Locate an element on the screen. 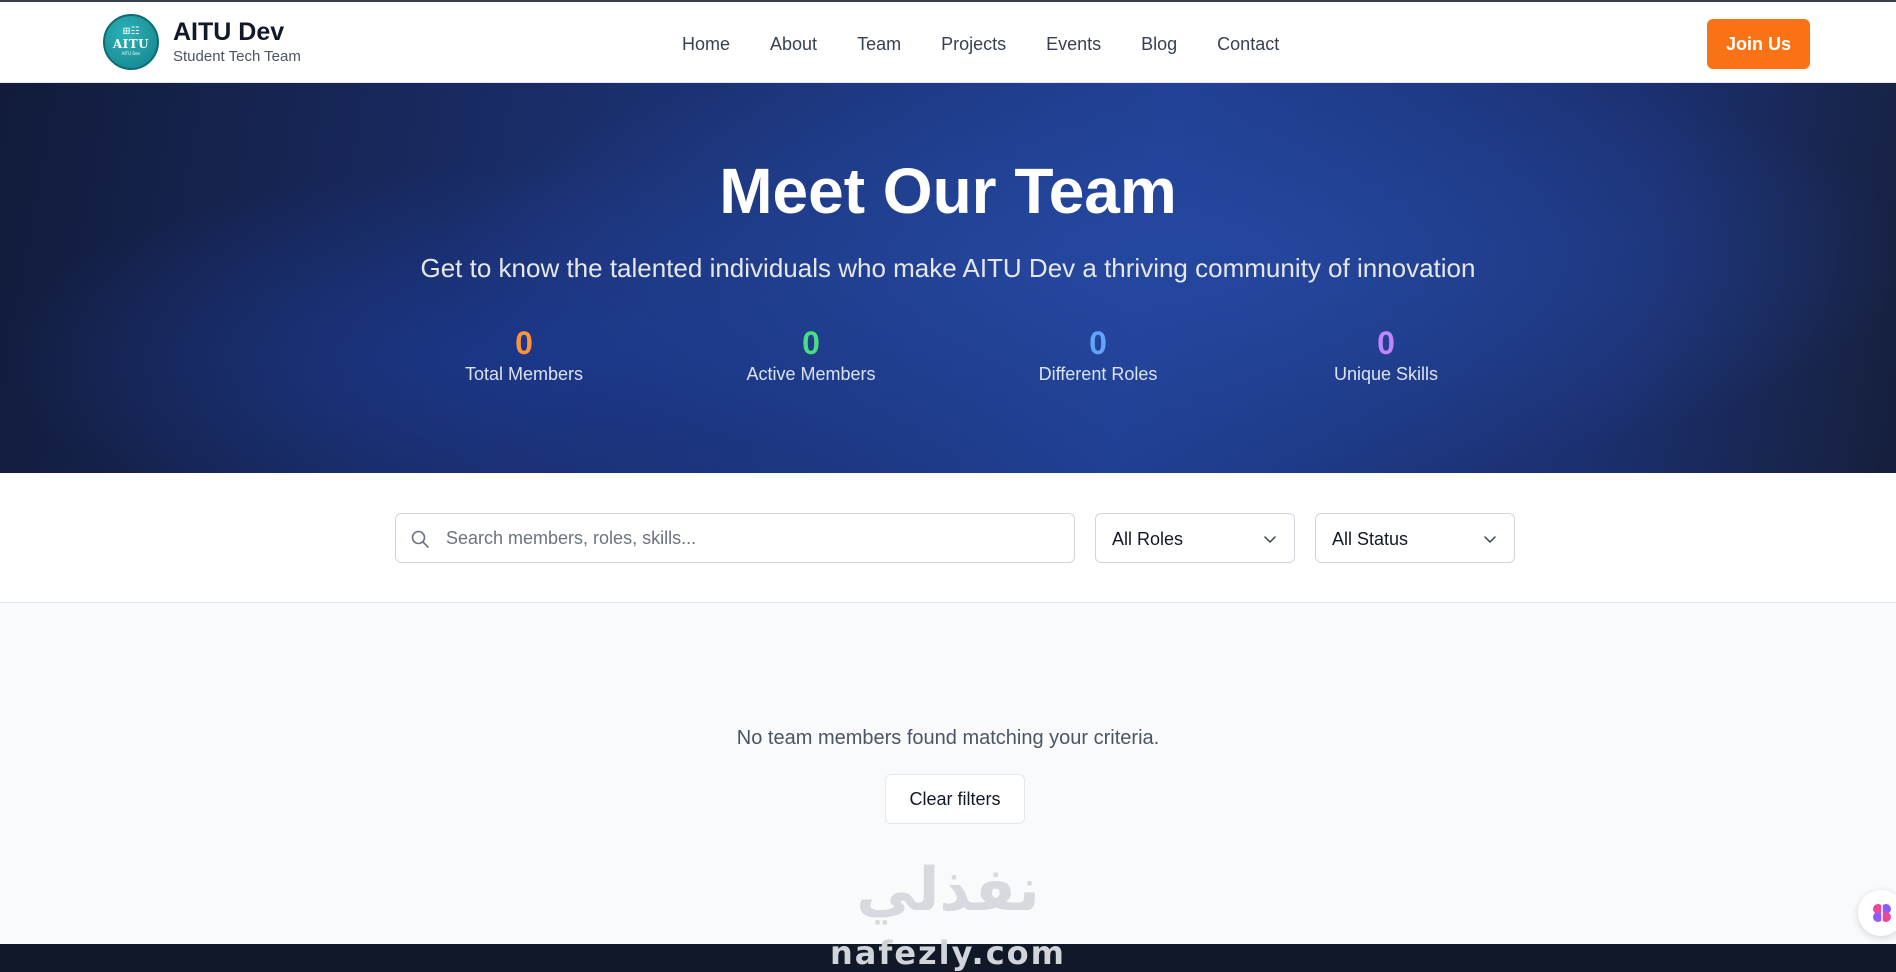 The height and width of the screenshot is (972, 1896). nav-home: Home is located at coordinates (706, 44).